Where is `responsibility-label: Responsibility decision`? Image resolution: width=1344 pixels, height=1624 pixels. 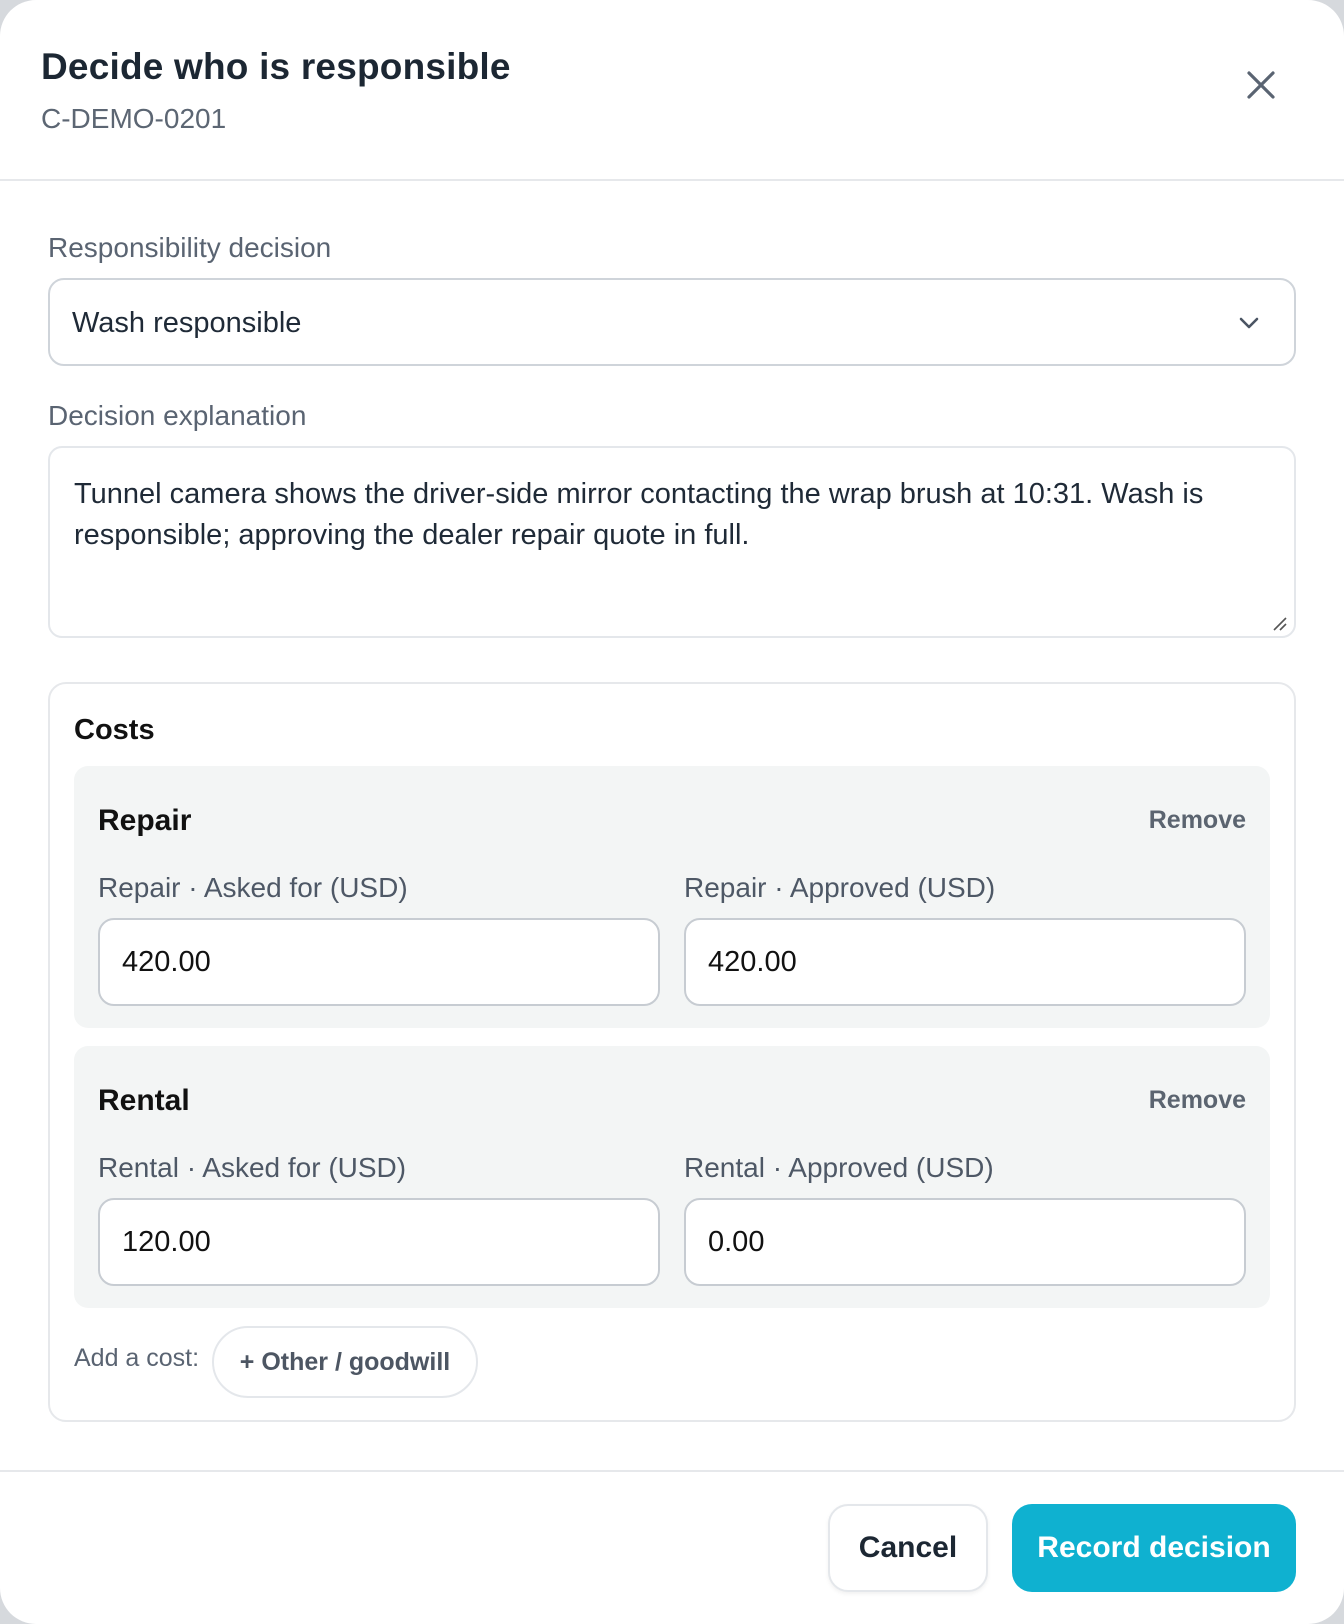
responsibility-label: Responsibility decision is located at coordinates (190, 247).